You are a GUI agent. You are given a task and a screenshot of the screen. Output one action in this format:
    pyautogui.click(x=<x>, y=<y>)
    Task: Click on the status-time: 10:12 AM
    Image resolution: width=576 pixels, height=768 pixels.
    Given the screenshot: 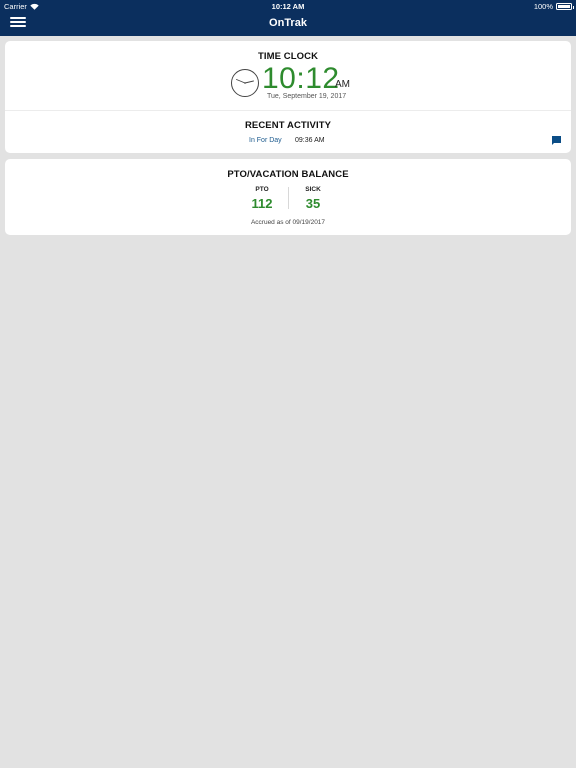 What is the action you would take?
    pyautogui.click(x=288, y=6)
    